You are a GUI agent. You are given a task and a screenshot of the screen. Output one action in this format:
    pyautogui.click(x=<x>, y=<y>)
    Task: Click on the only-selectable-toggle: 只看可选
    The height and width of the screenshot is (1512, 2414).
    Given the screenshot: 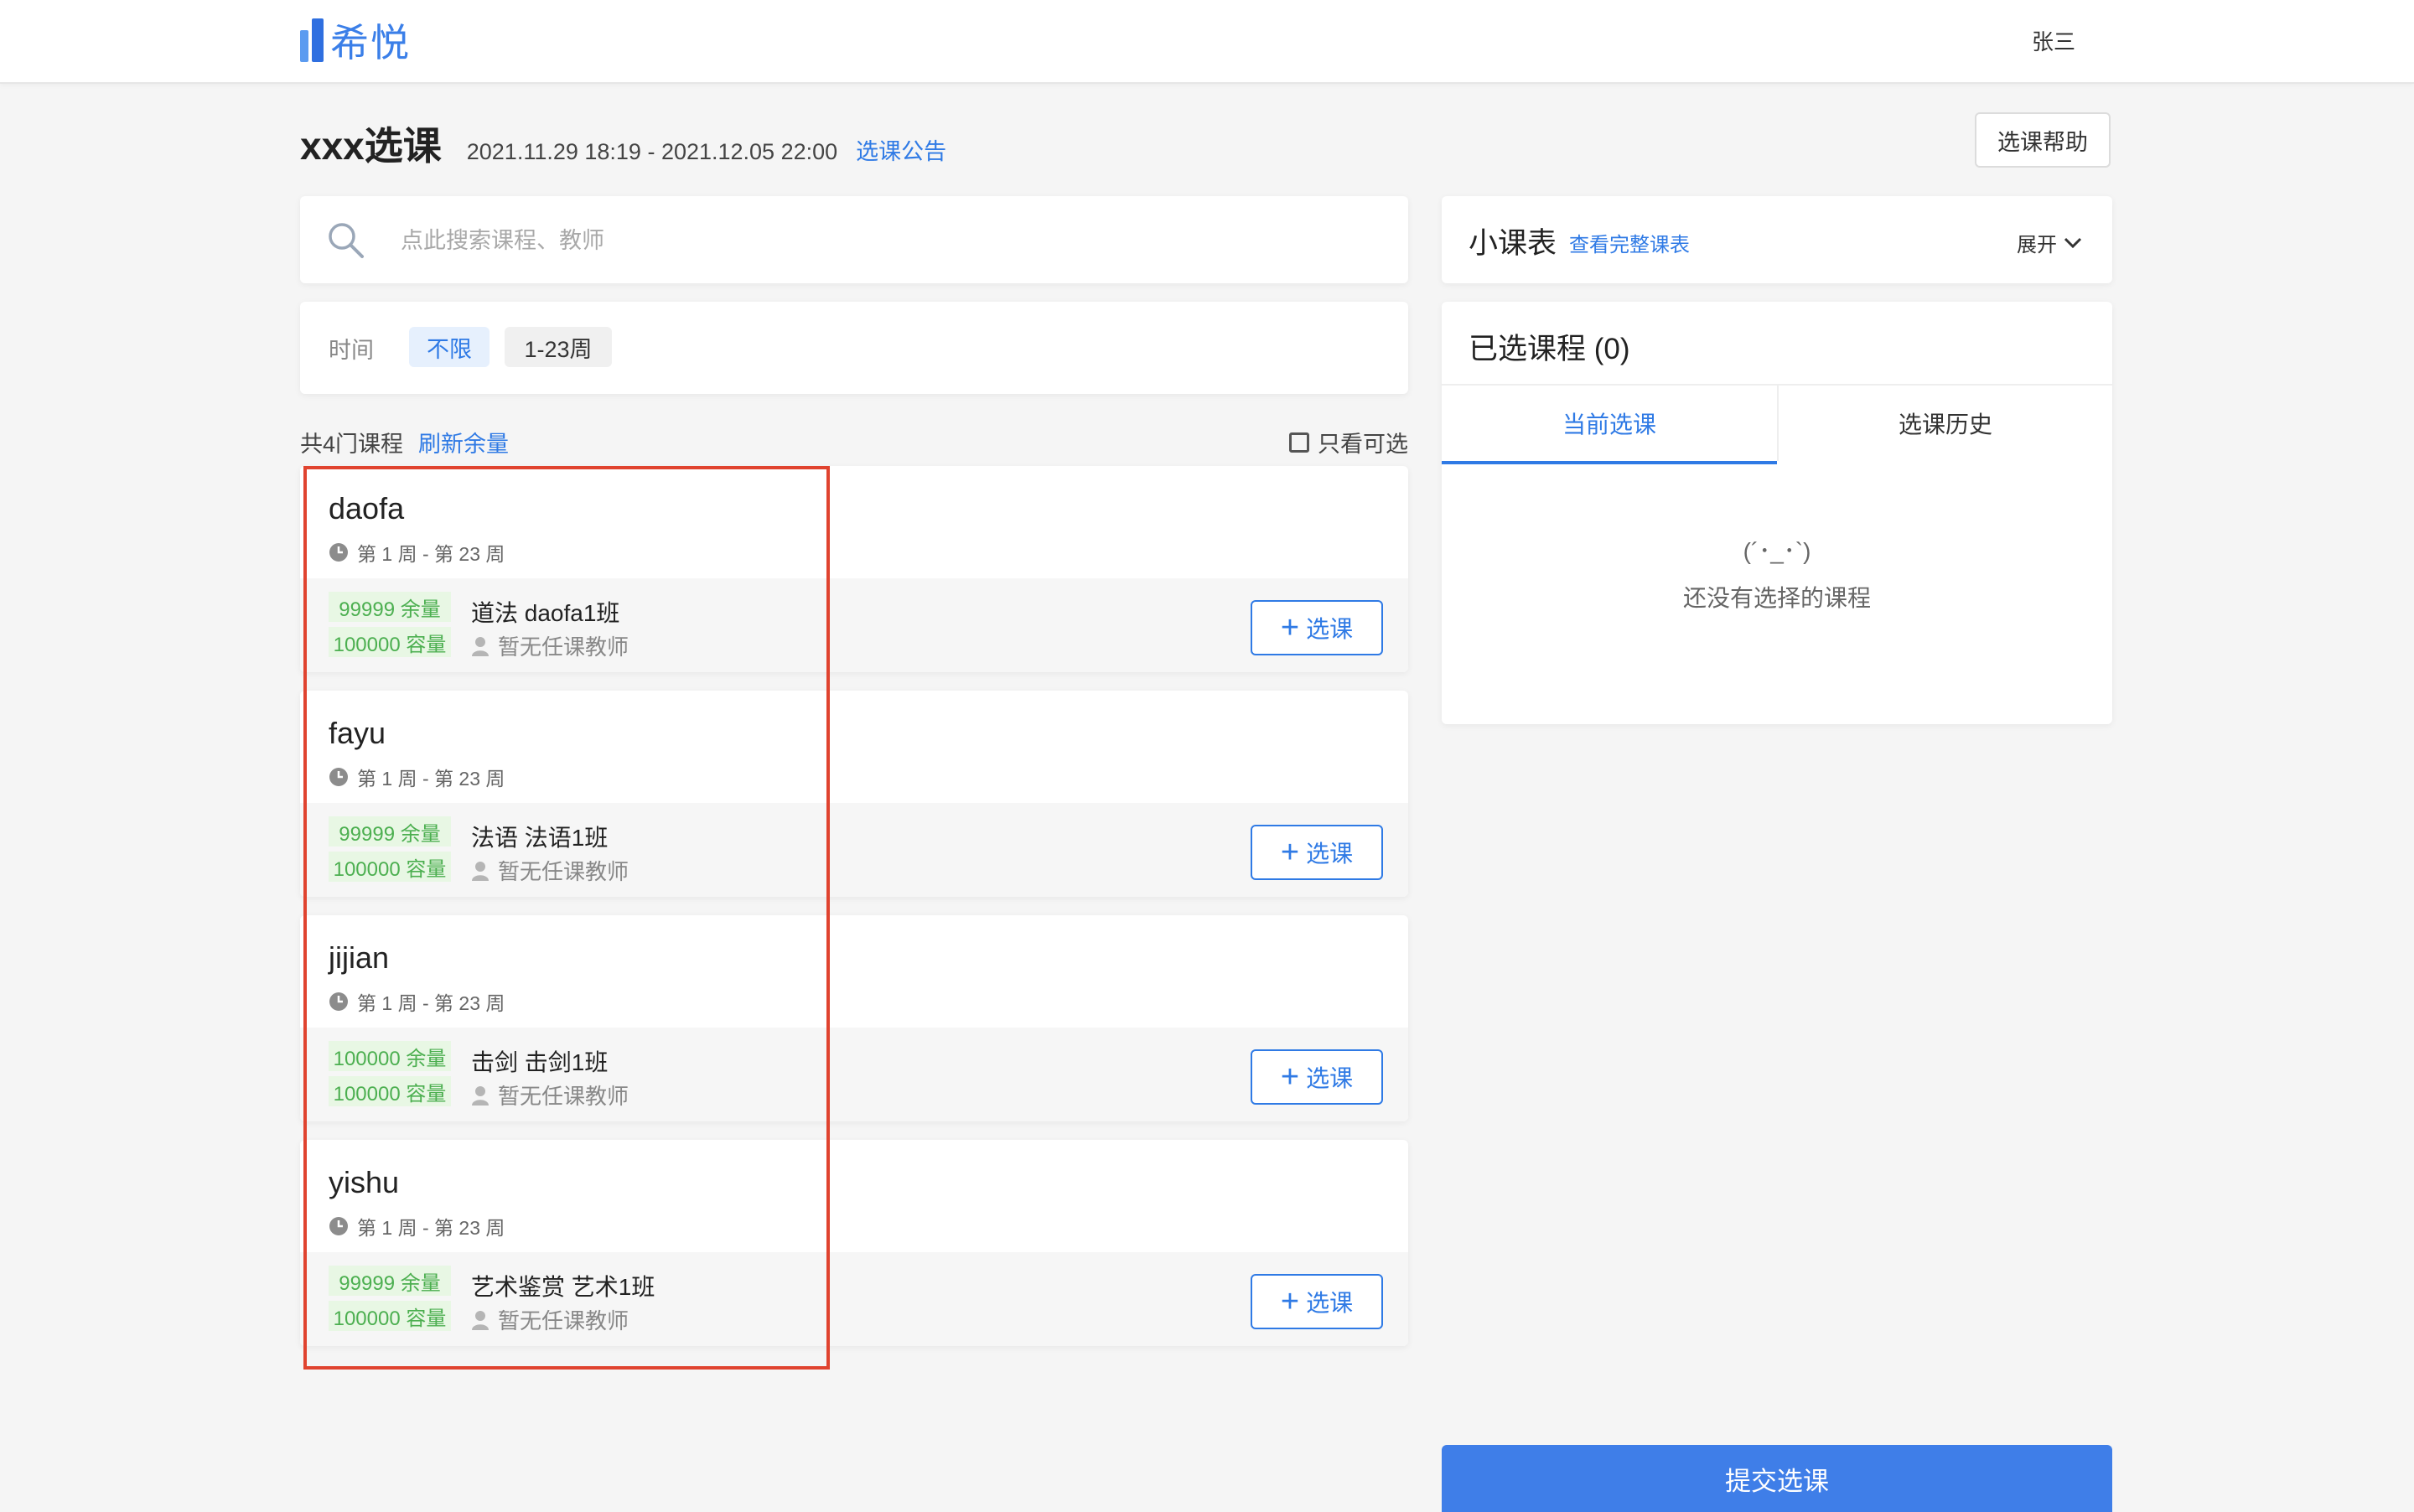 What is the action you would take?
    pyautogui.click(x=1349, y=442)
    